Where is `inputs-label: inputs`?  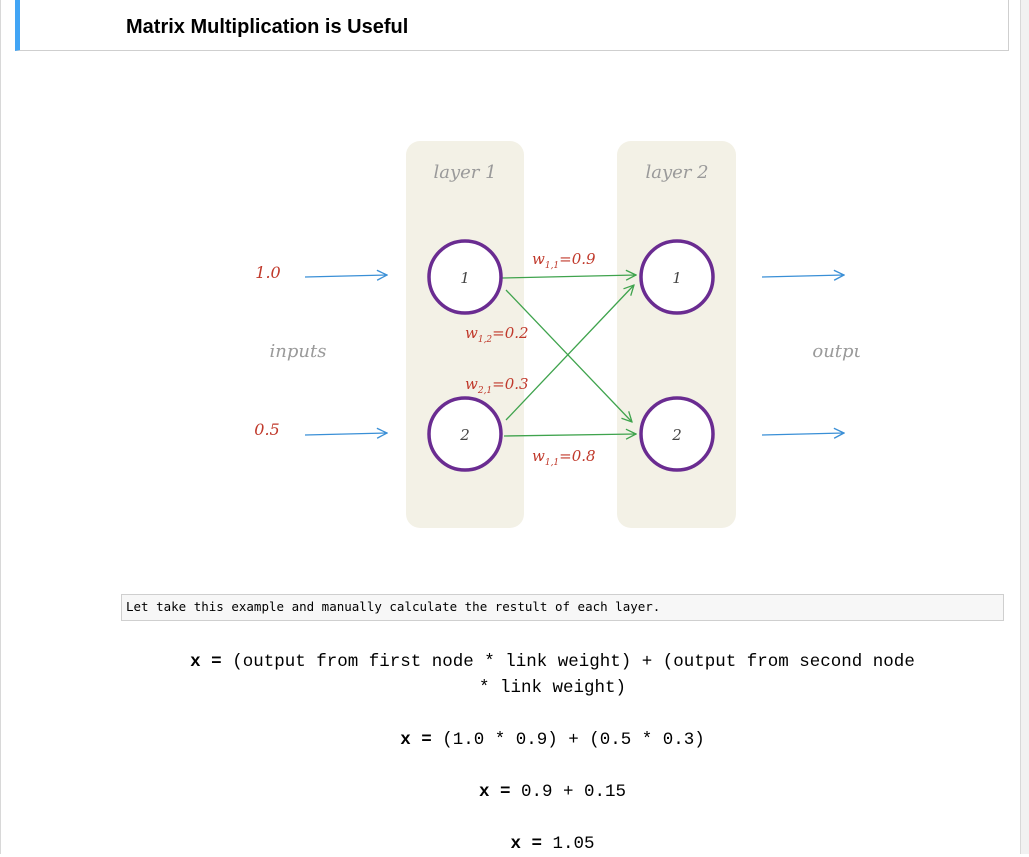
inputs-label: inputs is located at coordinates (298, 351).